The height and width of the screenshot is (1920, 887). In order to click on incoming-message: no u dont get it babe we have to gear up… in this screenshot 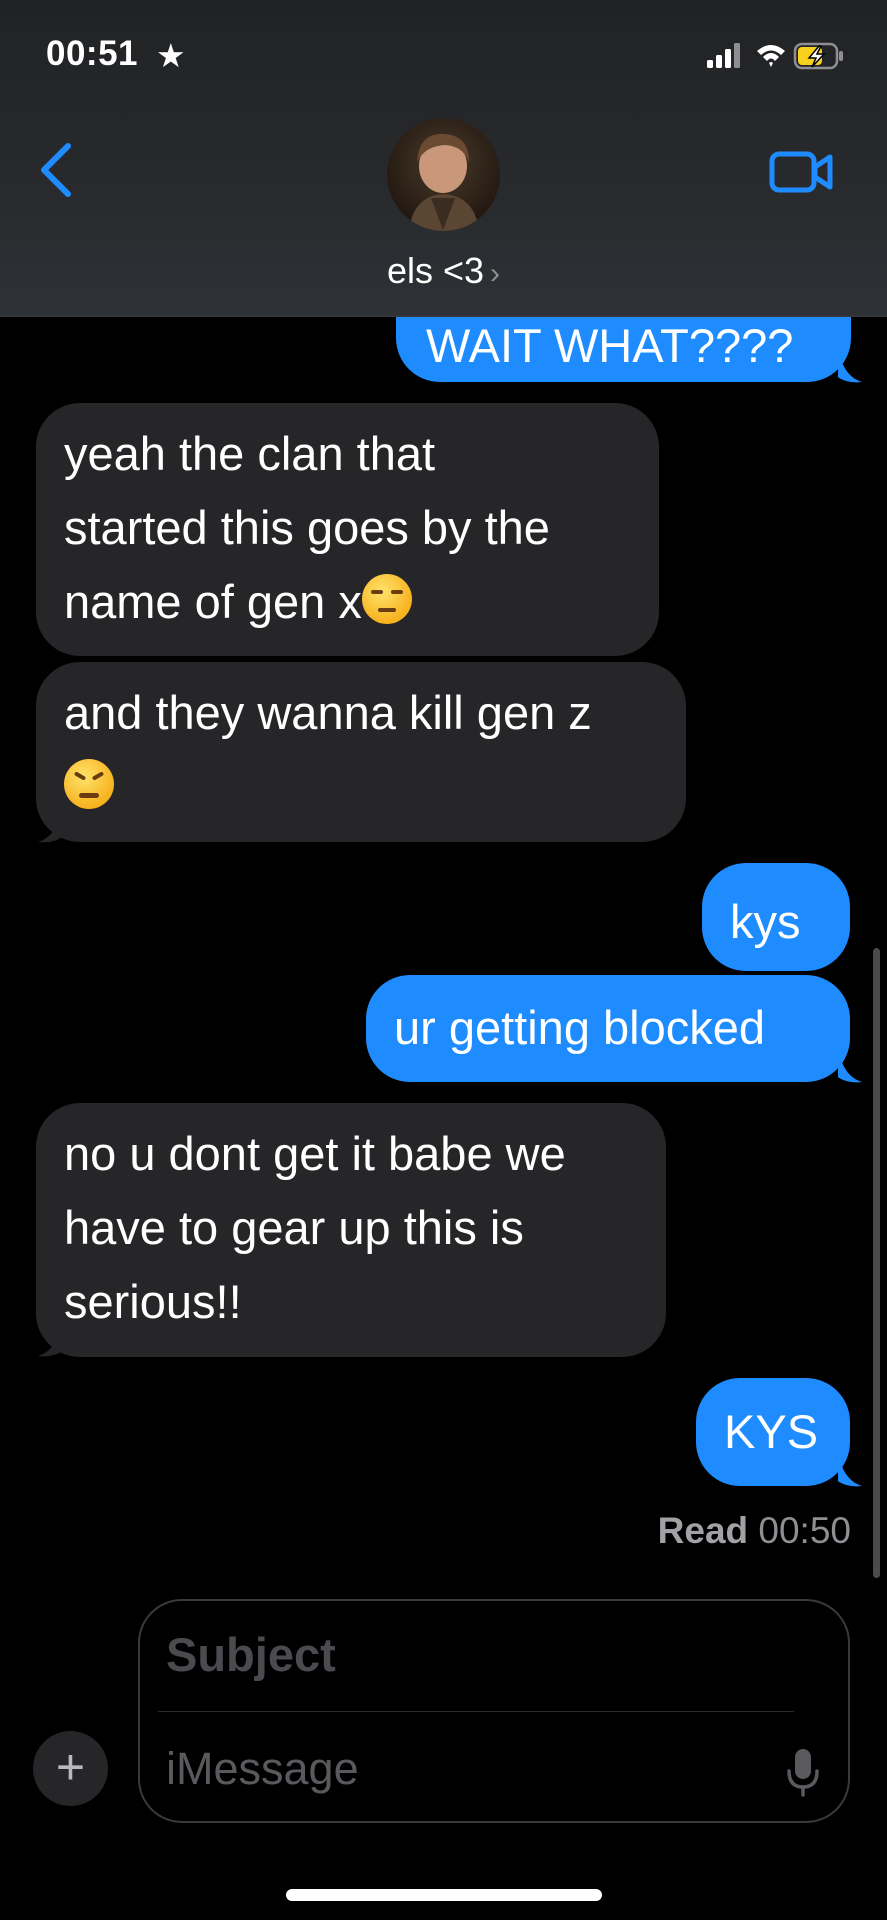, I will do `click(351, 1230)`.